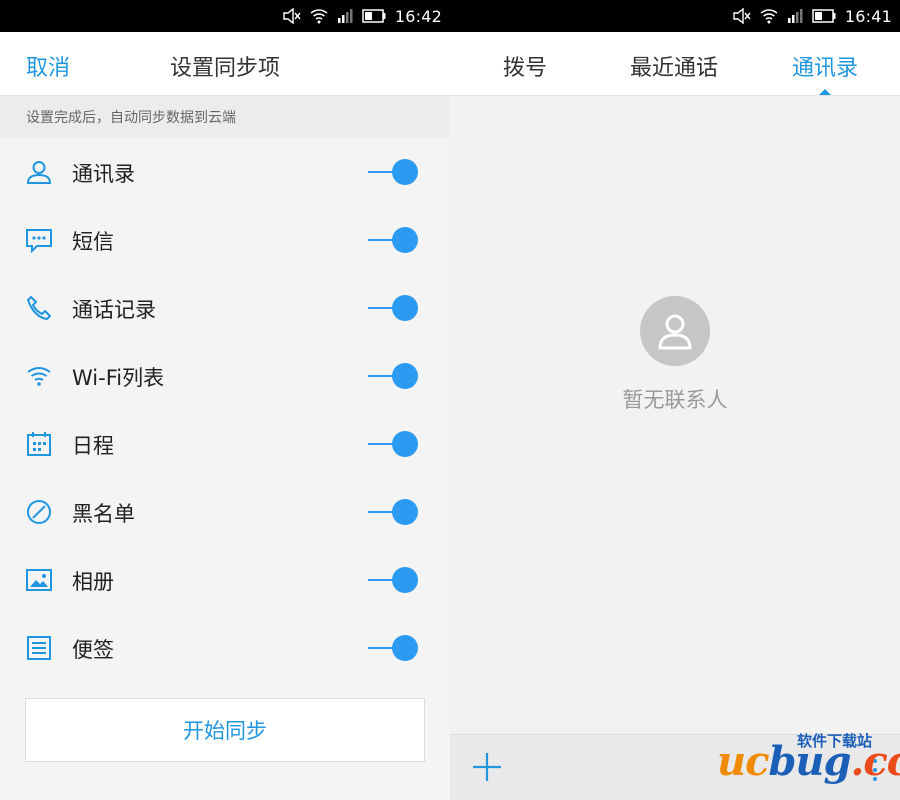  What do you see at coordinates (118, 378) in the screenshot?
I see `sync-item-label: Wi-Fi列表` at bounding box center [118, 378].